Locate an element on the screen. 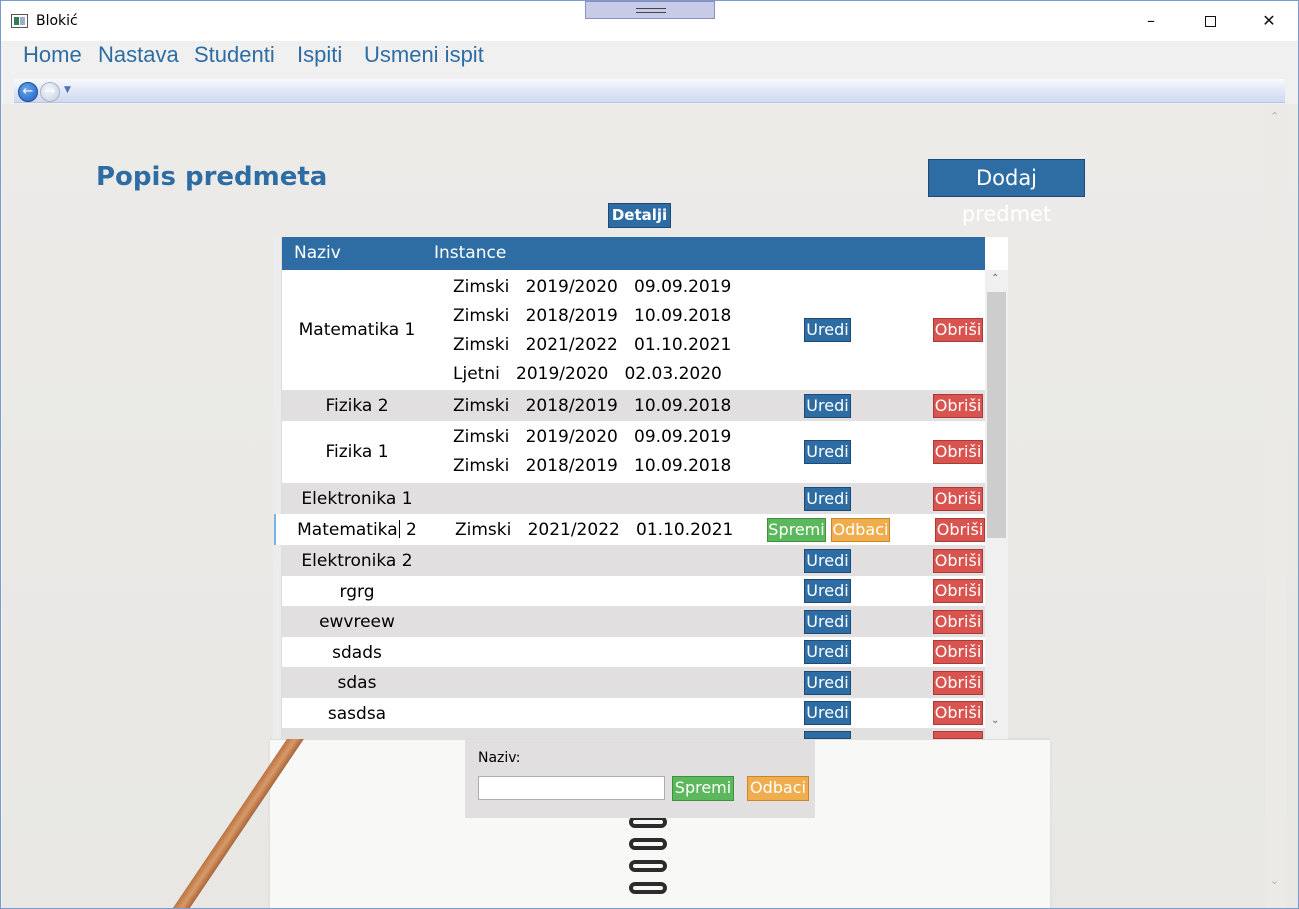 The width and height of the screenshot is (1299, 909). add-subject-button: Dodaj predmet is located at coordinates (1006, 192).